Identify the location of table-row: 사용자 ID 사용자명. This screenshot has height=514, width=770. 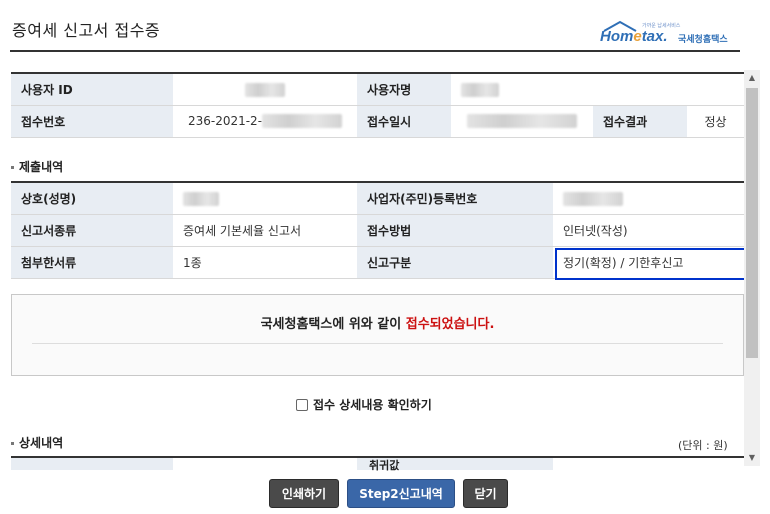
(378, 89).